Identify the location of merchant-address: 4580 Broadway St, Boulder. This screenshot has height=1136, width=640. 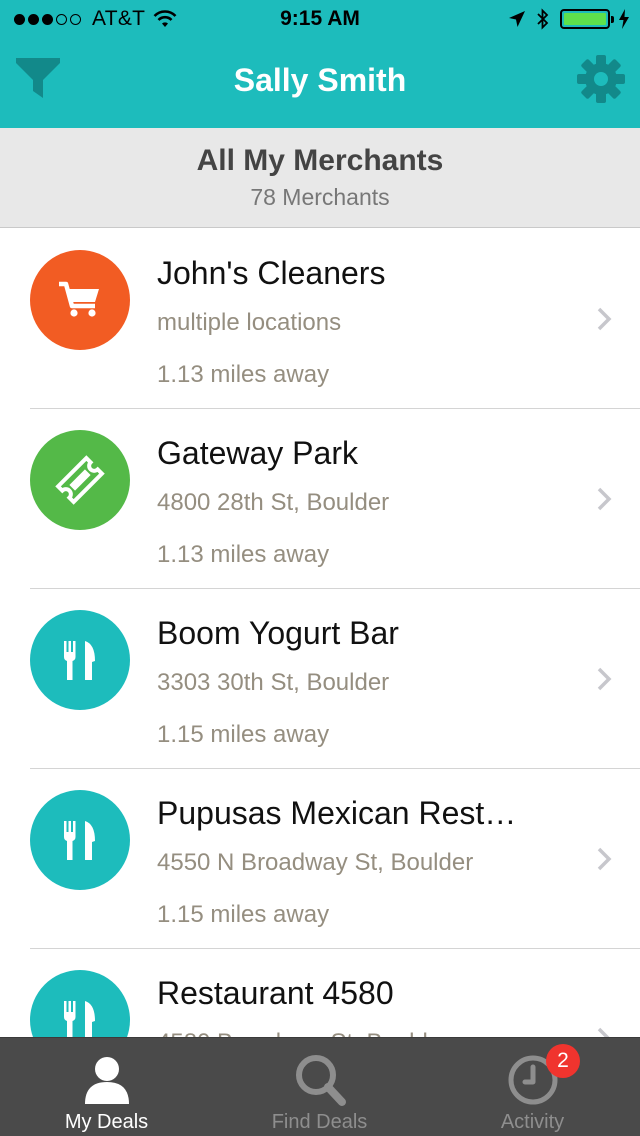
(303, 1033).